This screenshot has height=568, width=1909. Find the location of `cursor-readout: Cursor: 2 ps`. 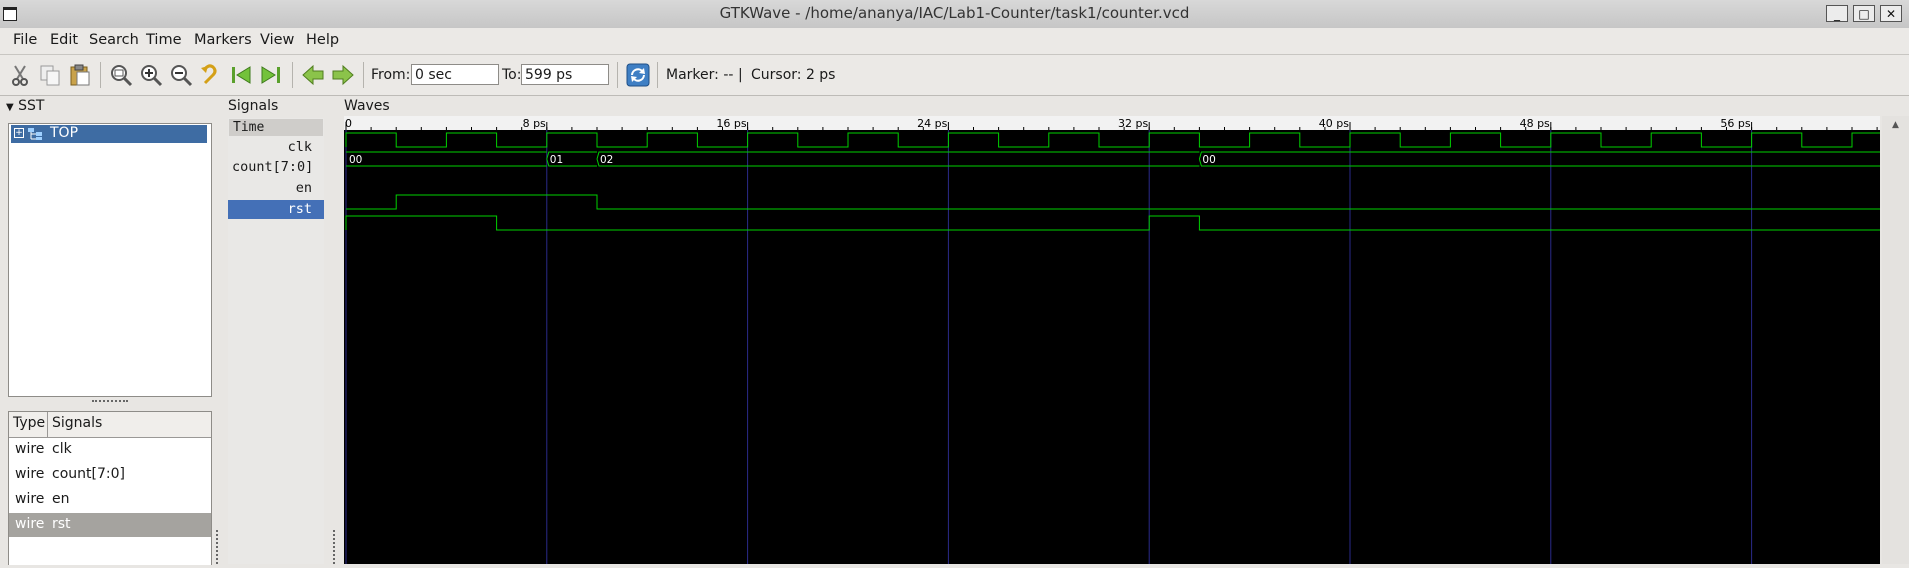

cursor-readout: Cursor: 2 ps is located at coordinates (793, 75).